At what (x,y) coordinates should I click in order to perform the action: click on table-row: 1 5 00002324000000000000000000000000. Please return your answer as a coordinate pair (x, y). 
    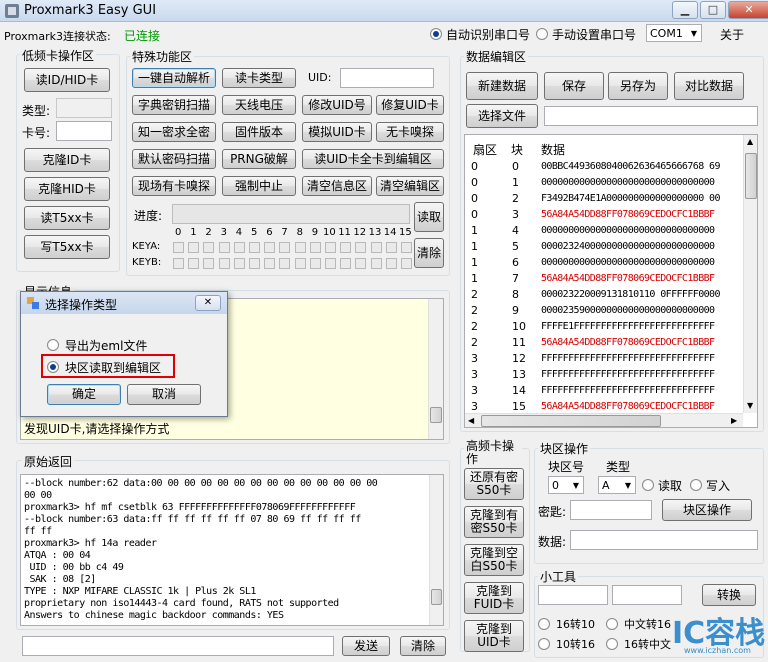
    Looking at the image, I should click on (604, 247).